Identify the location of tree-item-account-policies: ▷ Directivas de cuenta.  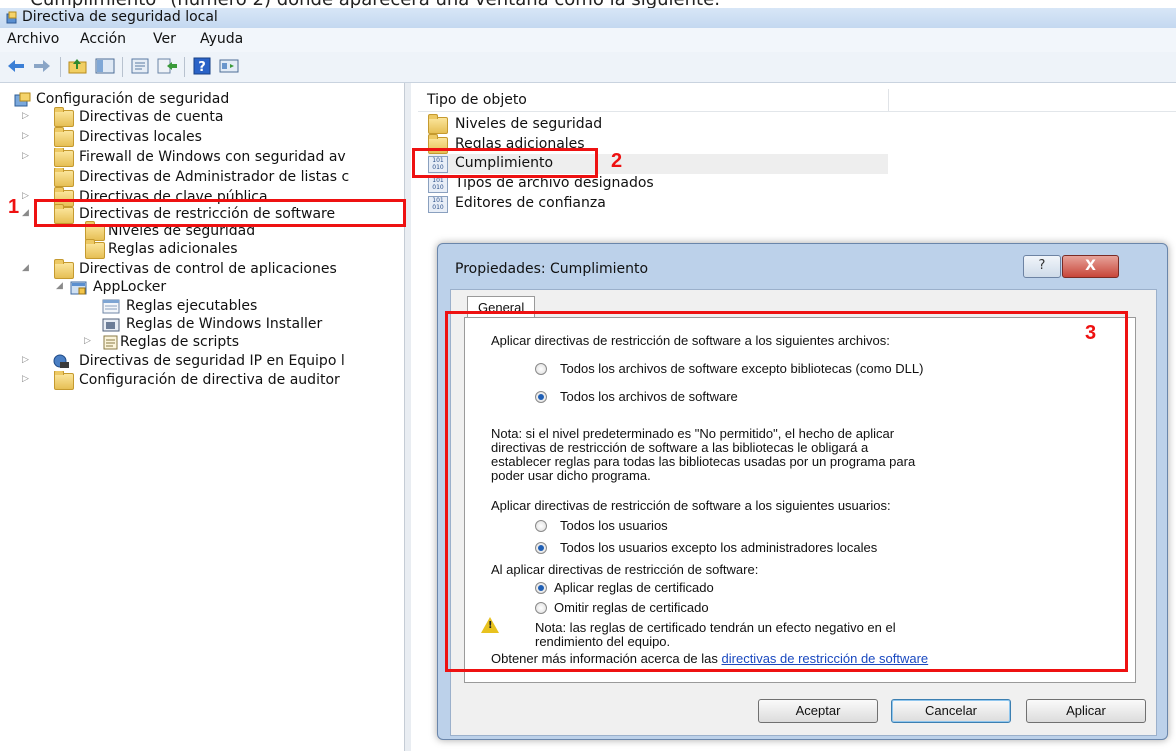
(213, 117).